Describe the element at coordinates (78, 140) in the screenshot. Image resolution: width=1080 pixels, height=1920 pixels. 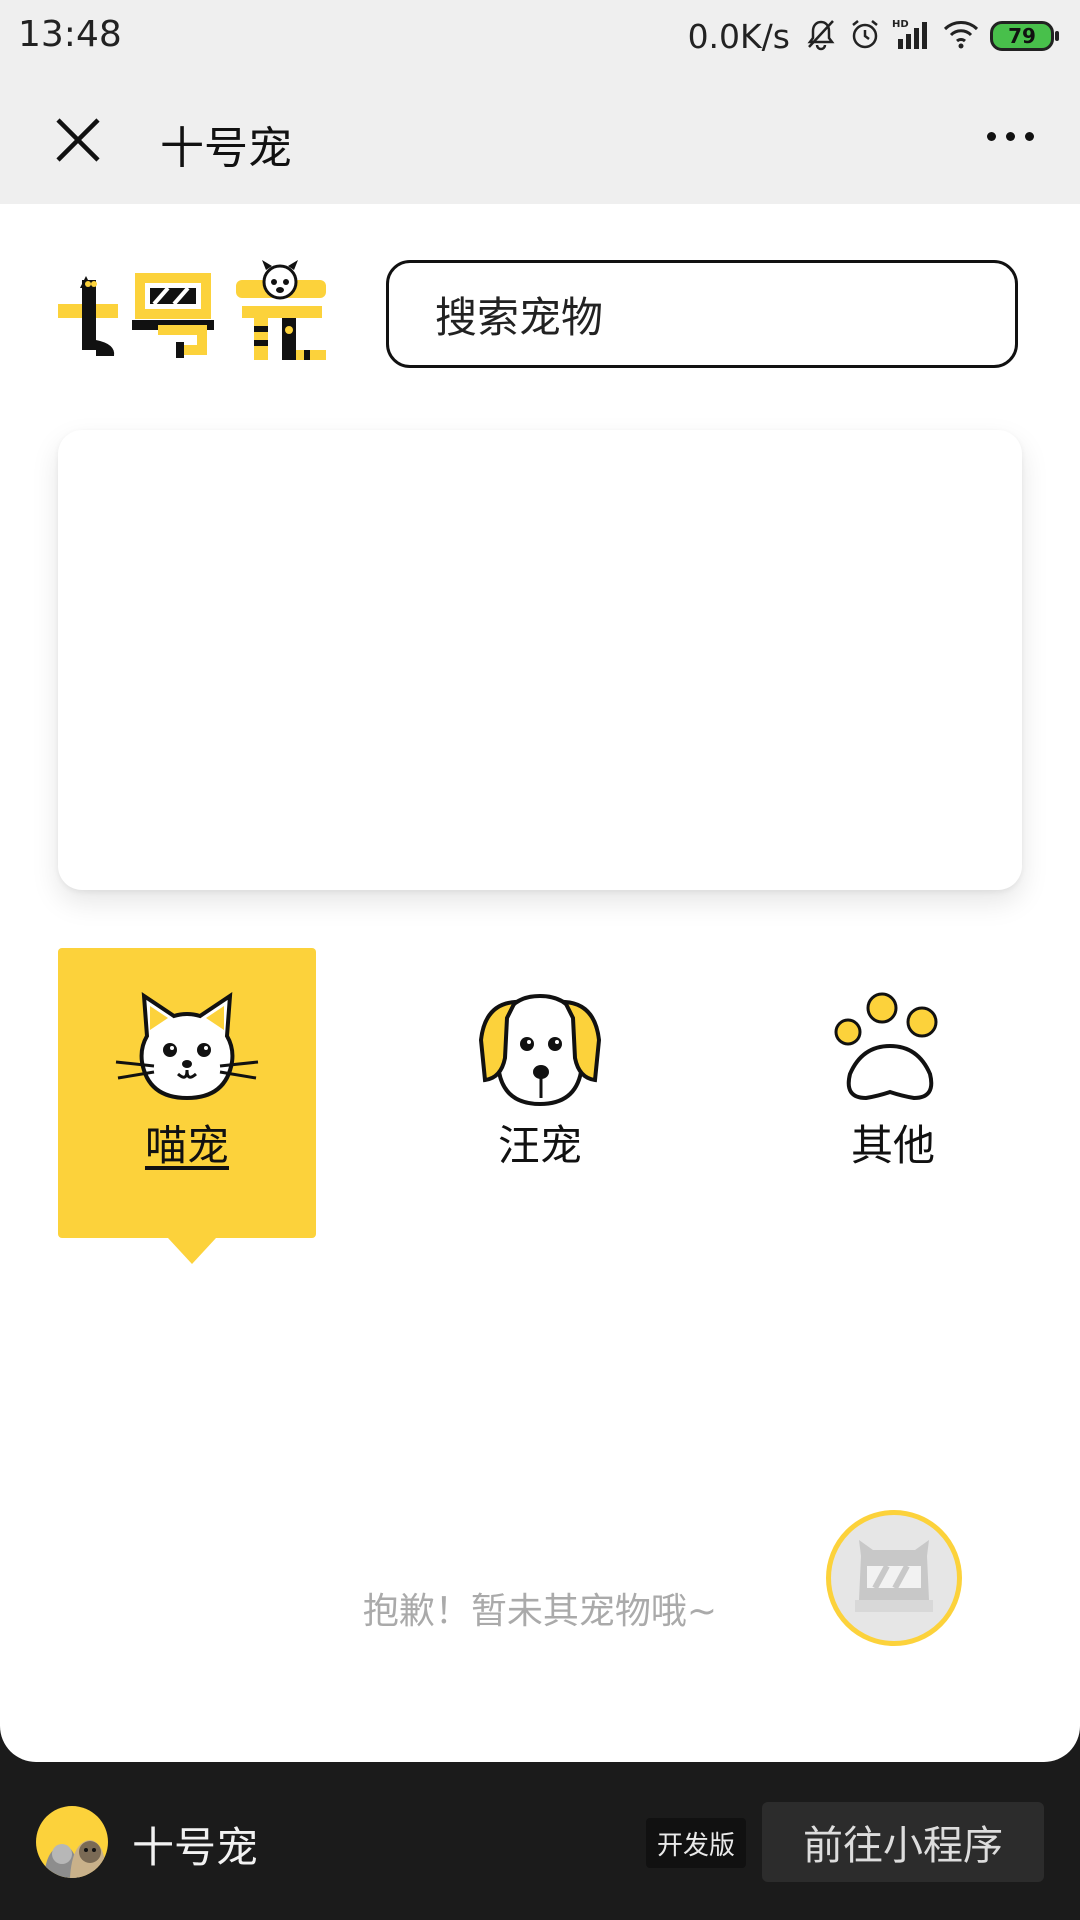
I see `close-icon` at that location.